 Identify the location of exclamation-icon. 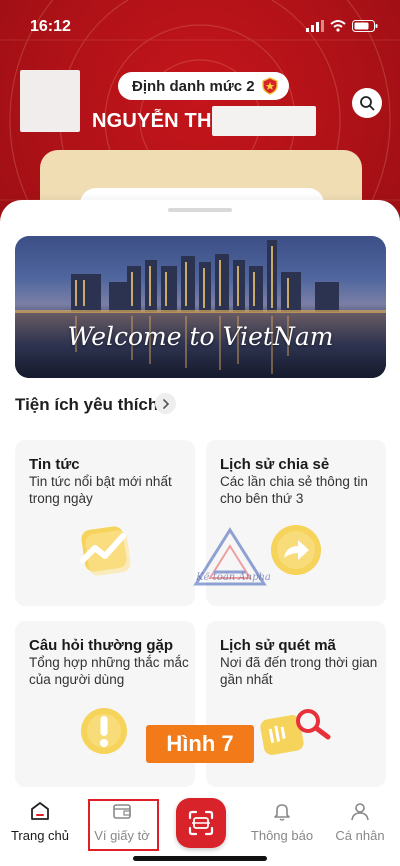
(104, 731).